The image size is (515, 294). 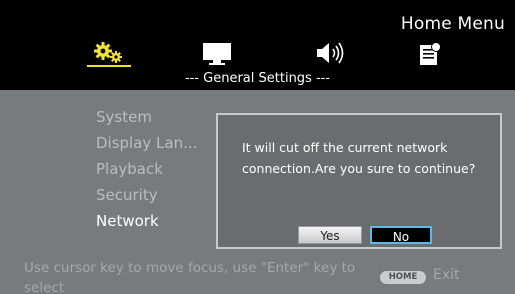 I want to click on no-button: No, so click(x=401, y=235).